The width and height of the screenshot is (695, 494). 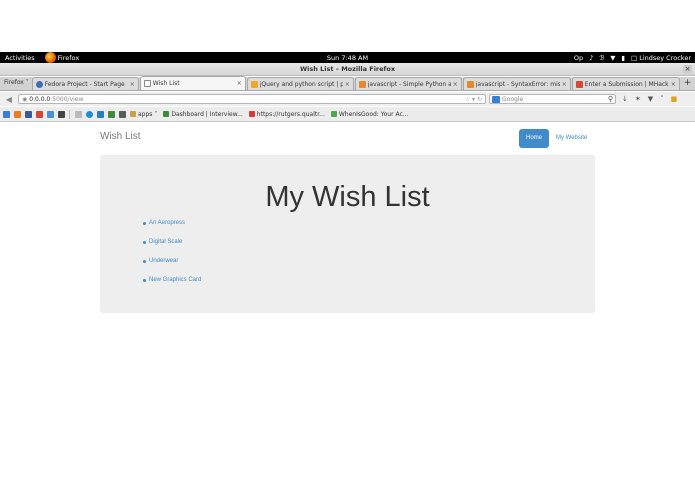 I want to click on url-host: 0.0.0.0, so click(x=40, y=99).